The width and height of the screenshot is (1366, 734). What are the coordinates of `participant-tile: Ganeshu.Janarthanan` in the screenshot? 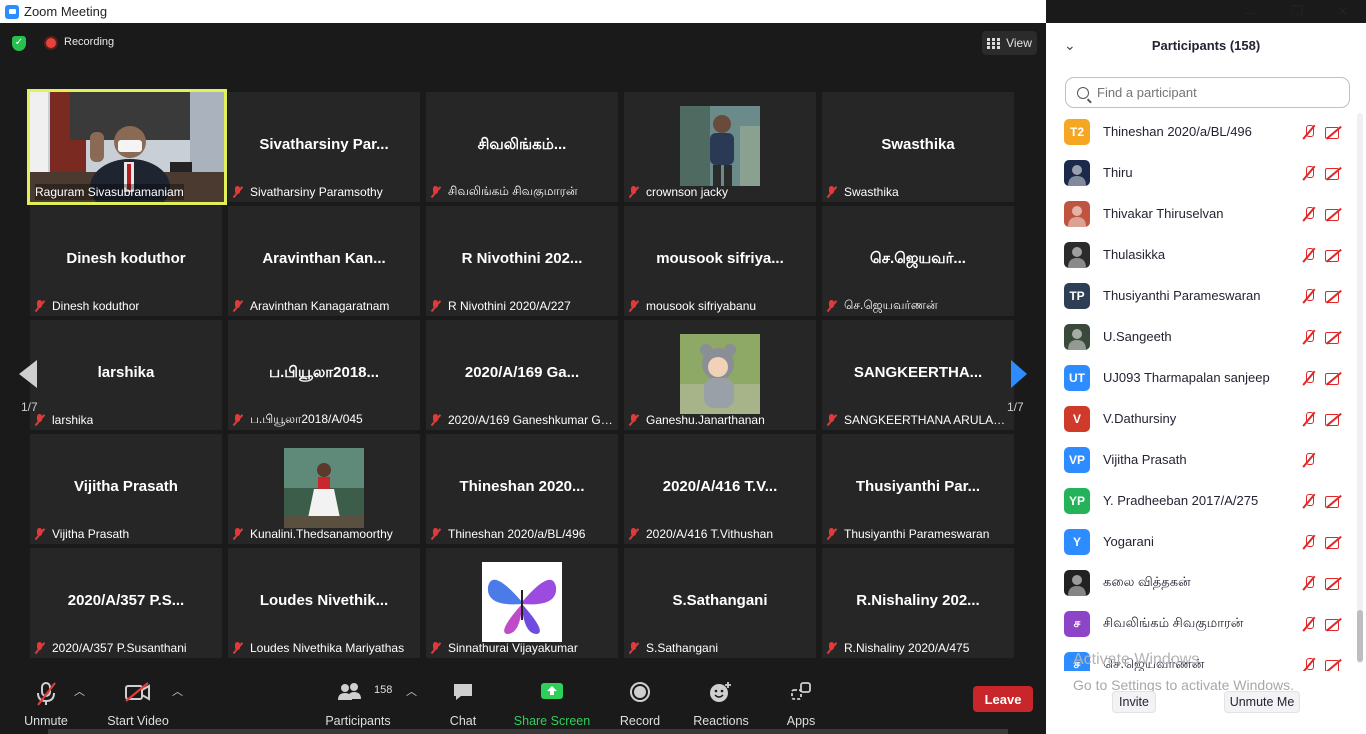 It's located at (720, 375).